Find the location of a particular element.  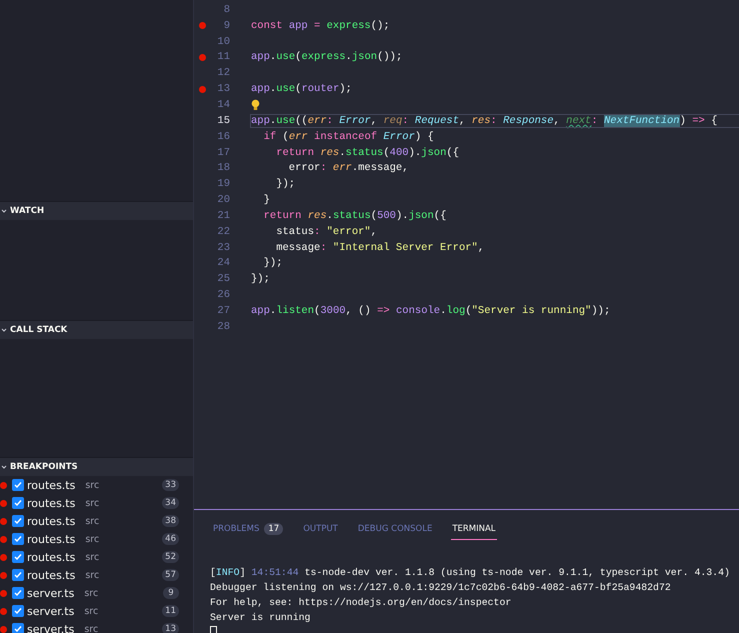

line-number: 15 is located at coordinates (223, 120).